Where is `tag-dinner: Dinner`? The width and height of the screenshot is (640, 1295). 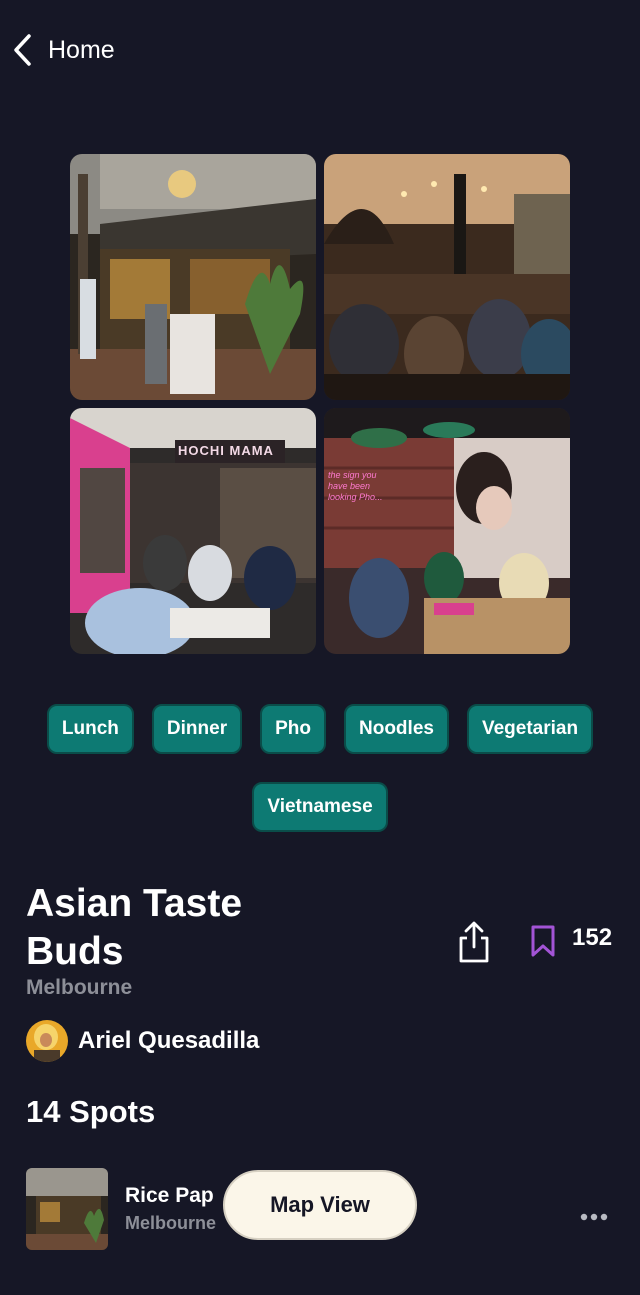
tag-dinner: Dinner is located at coordinates (197, 729).